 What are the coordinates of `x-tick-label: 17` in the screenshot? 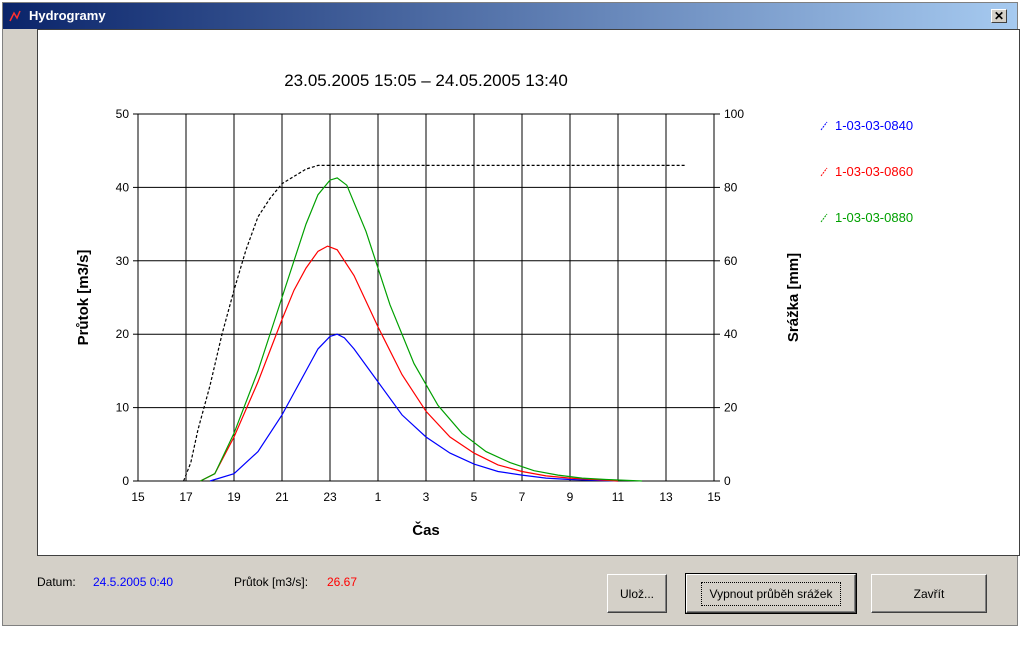 It's located at (186, 497).